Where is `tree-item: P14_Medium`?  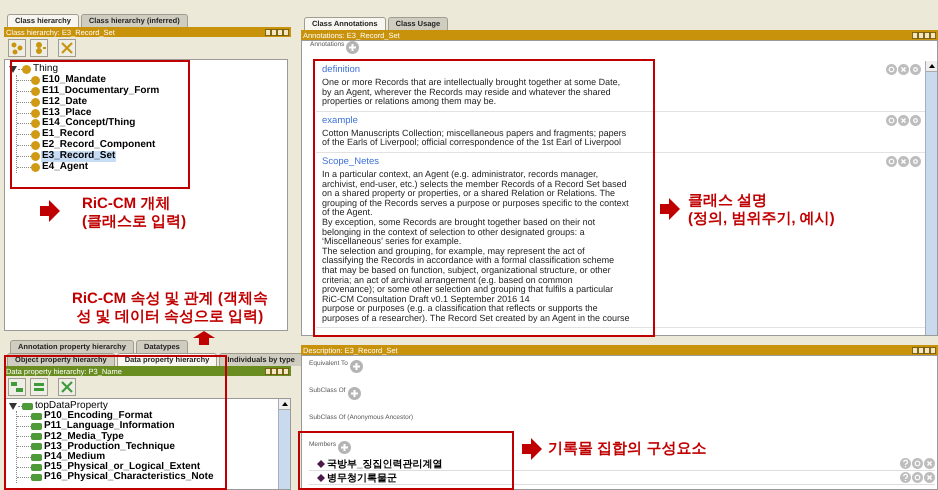 tree-item: P14_Medium is located at coordinates (74, 457).